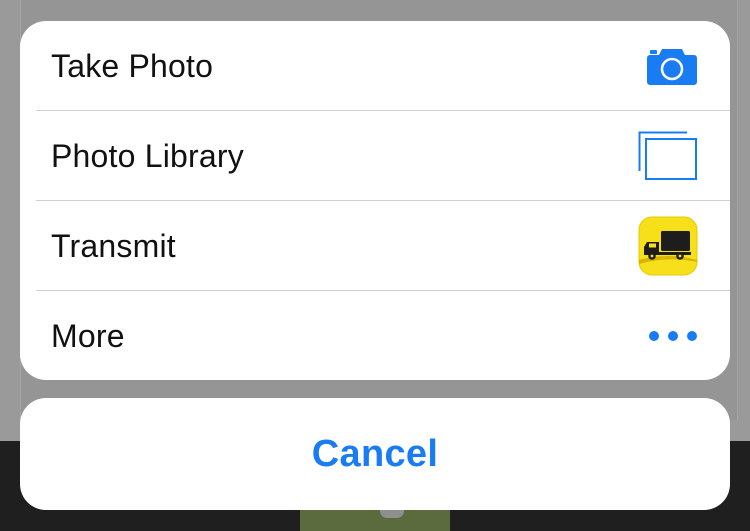 The height and width of the screenshot is (531, 750). What do you see at coordinates (673, 335) in the screenshot?
I see `more-icon` at bounding box center [673, 335].